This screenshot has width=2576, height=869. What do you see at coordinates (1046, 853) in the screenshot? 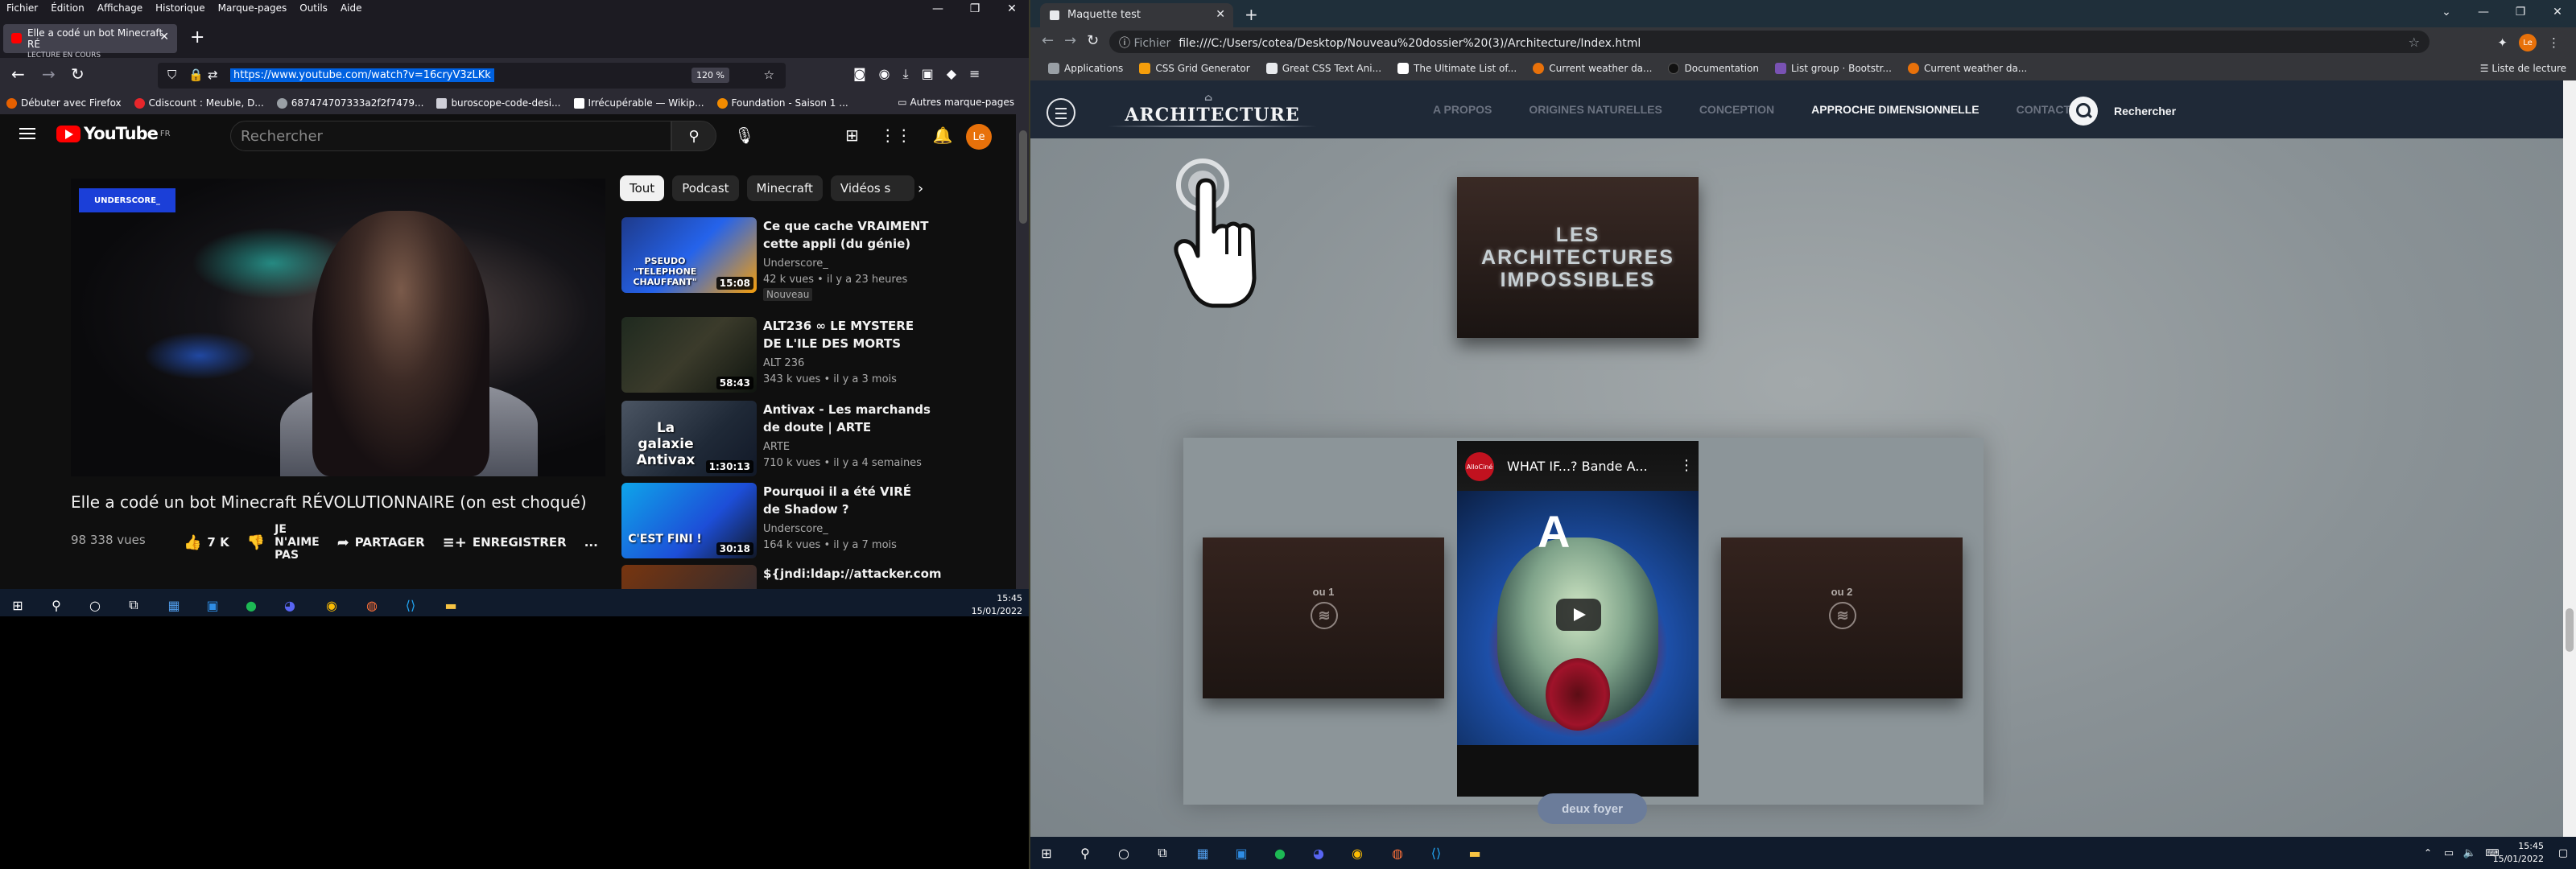
I see `windows-start-icon: ⊞` at bounding box center [1046, 853].